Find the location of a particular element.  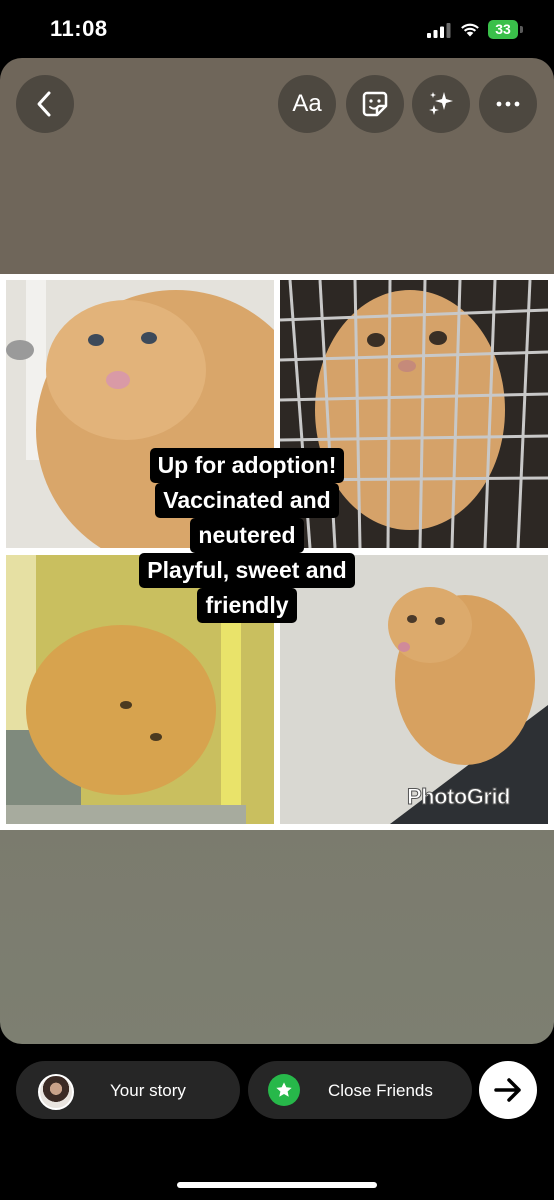

back-button is located at coordinates (45, 104).